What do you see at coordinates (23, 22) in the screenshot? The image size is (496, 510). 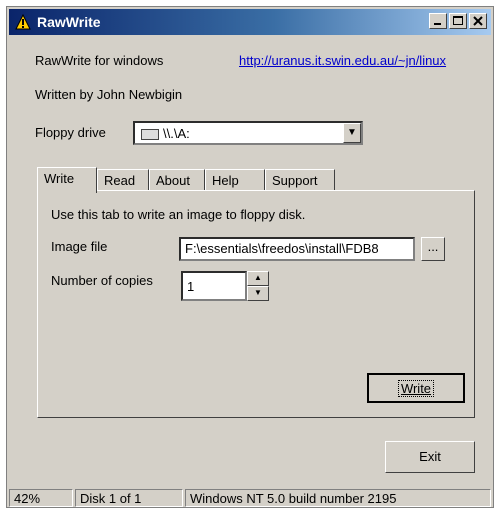 I see `warning-triangle-icon` at bounding box center [23, 22].